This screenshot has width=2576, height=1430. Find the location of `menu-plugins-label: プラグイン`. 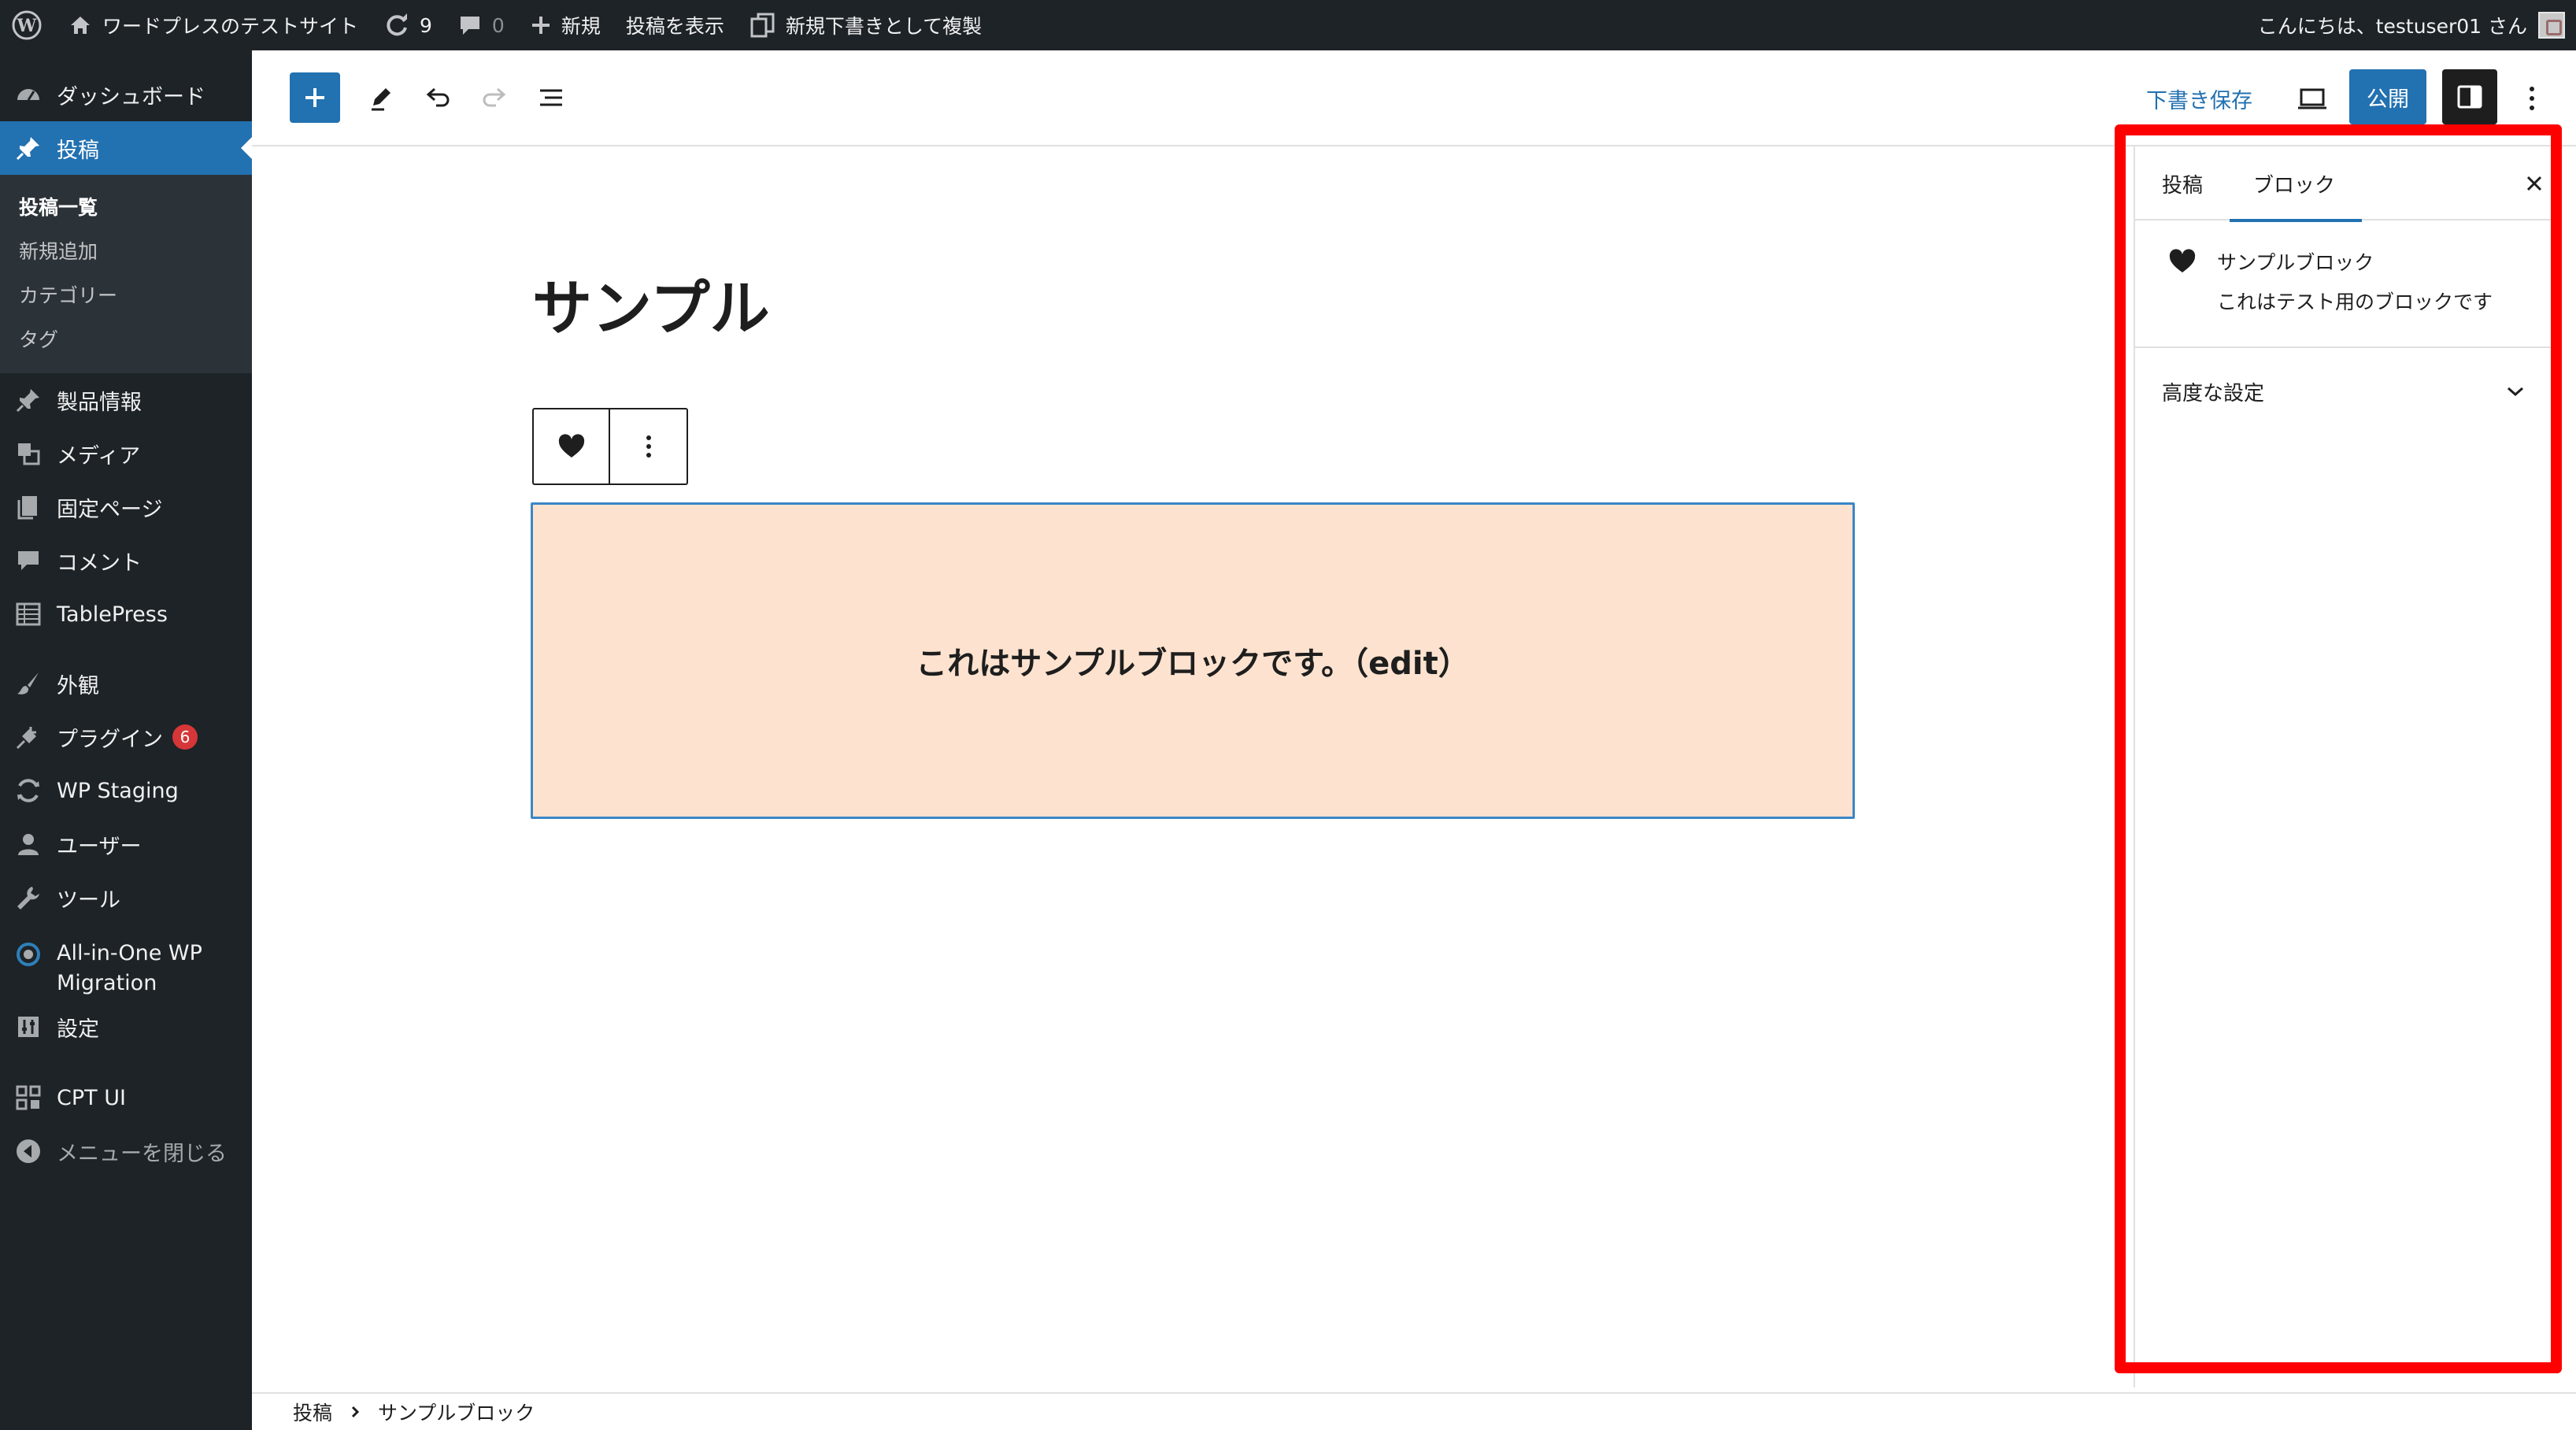

menu-plugins-label: プラグイン is located at coordinates (110, 739).